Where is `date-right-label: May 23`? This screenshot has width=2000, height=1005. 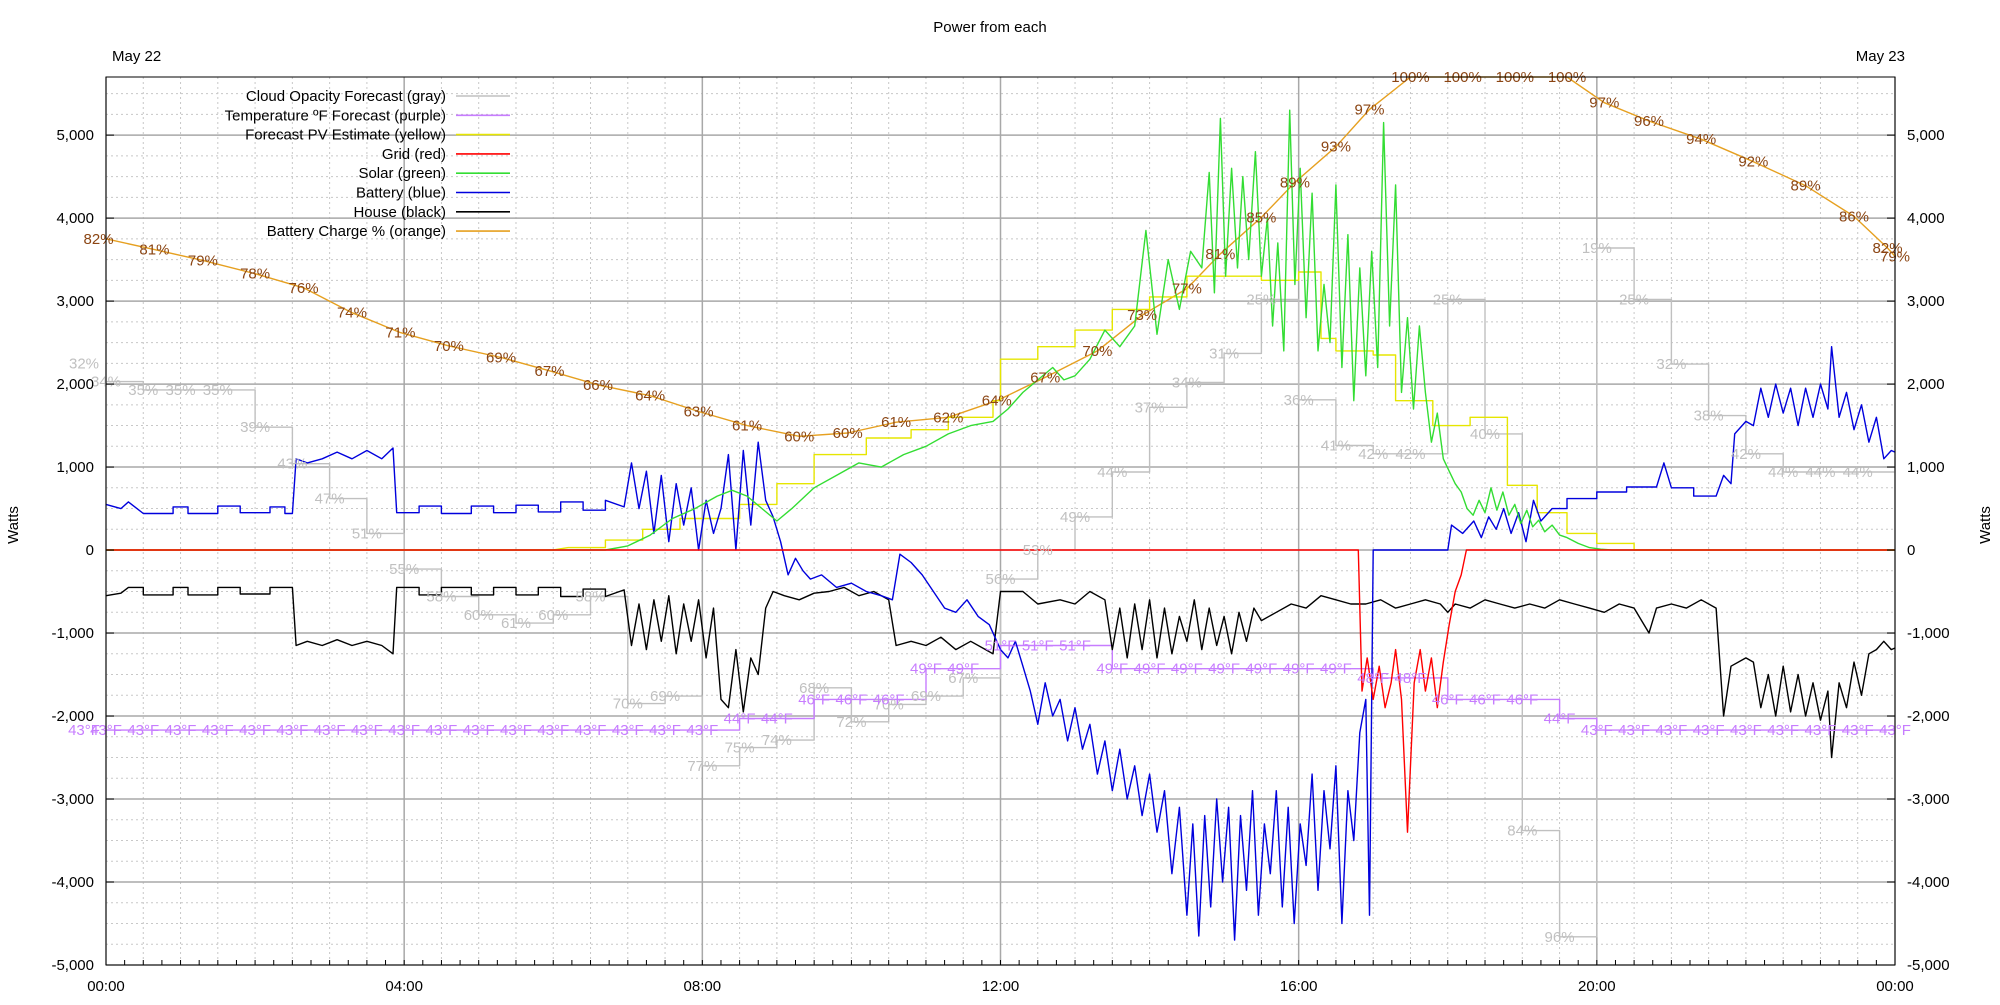
date-right-label: May 23 is located at coordinates (1880, 56).